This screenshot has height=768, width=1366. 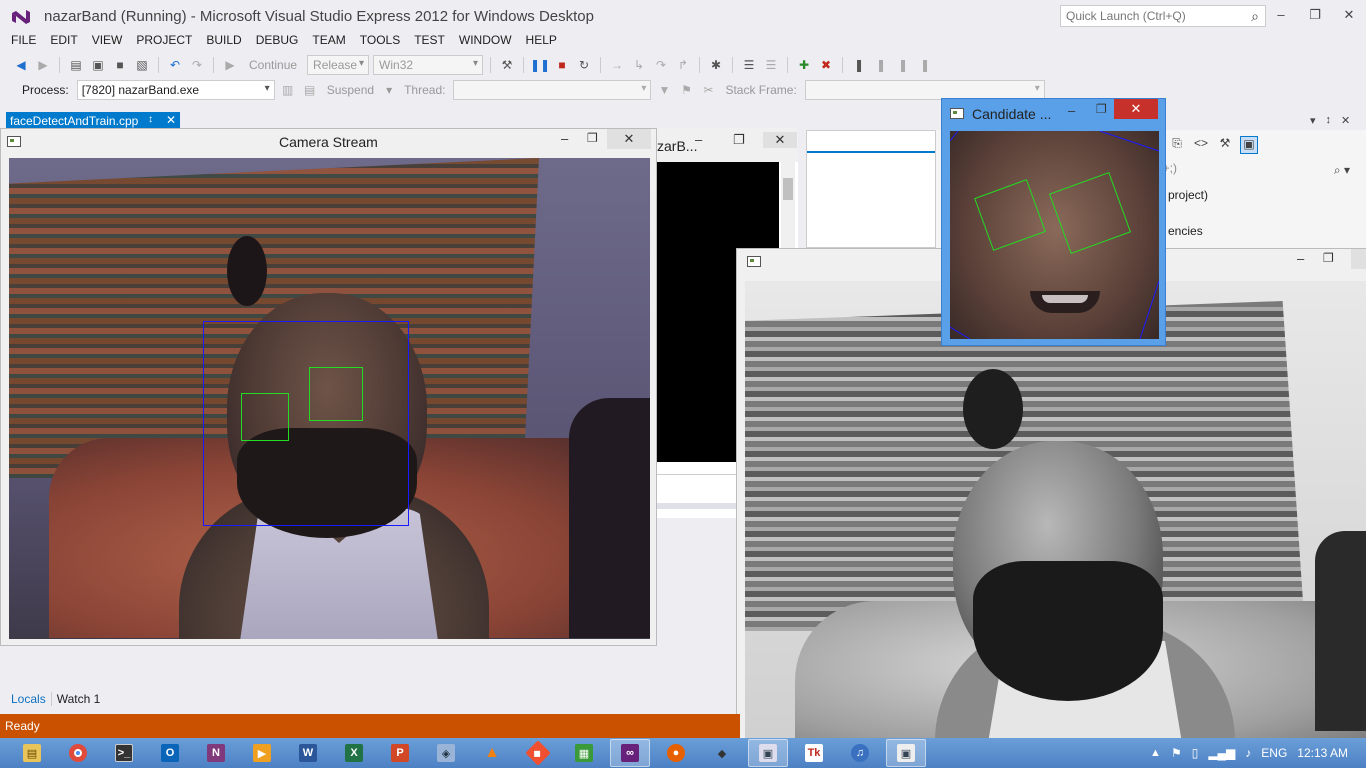 I want to click on solution-platform-dropdown: Win32, so click(x=428, y=65).